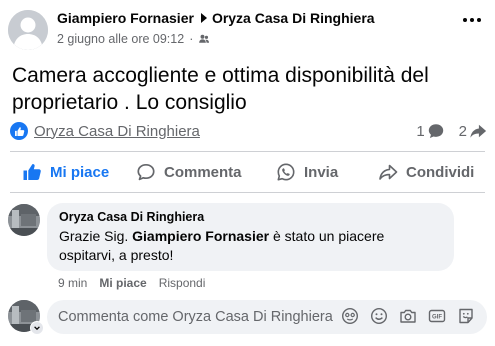 Image resolution: width=495 pixels, height=346 pixels. What do you see at coordinates (19, 131) in the screenshot?
I see `like-reaction-icon` at bounding box center [19, 131].